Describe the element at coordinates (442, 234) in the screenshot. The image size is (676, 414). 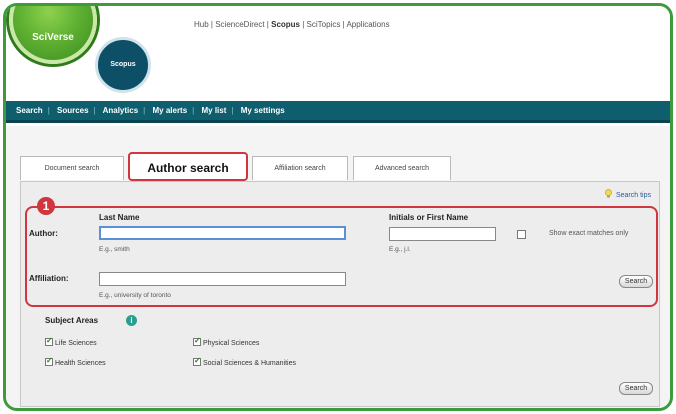
I see `initials-input` at that location.